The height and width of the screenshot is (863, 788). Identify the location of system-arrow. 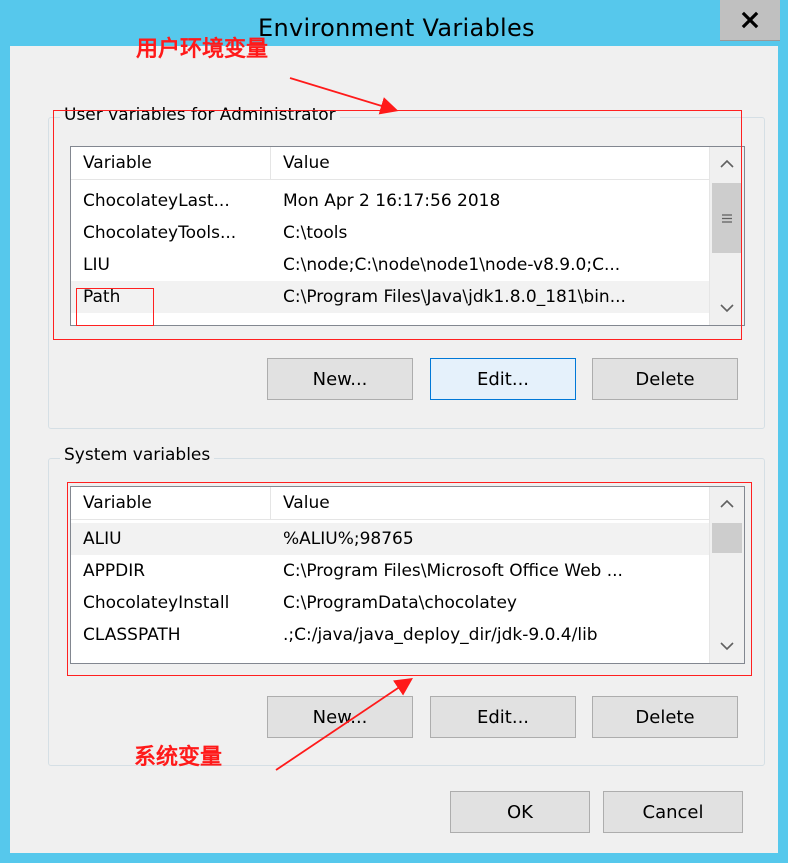
(344, 724).